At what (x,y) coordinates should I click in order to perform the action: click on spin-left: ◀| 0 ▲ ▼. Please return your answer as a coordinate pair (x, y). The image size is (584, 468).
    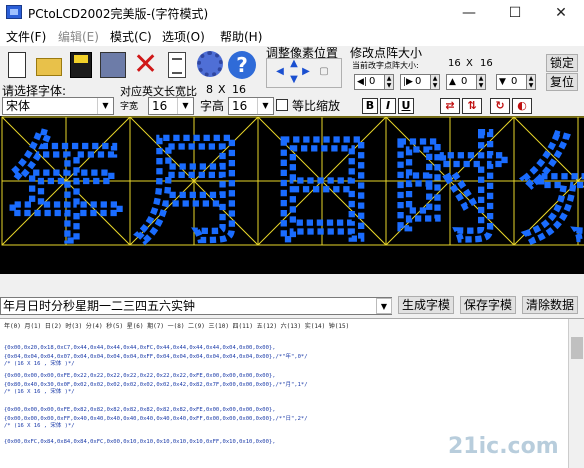
    Looking at the image, I should click on (374, 82).